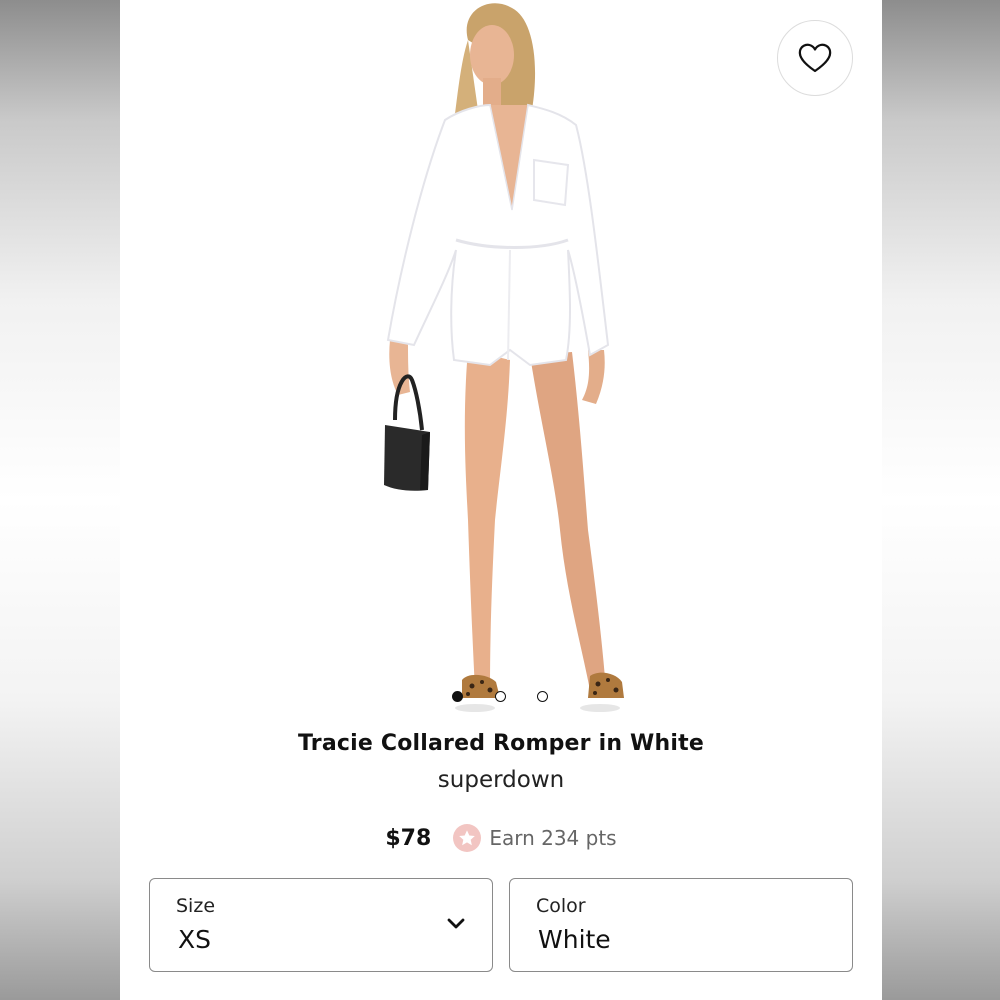 The image size is (1000, 1000). Describe the element at coordinates (501, 743) in the screenshot. I see `product-title: Tracie Collared Romper in White` at that location.